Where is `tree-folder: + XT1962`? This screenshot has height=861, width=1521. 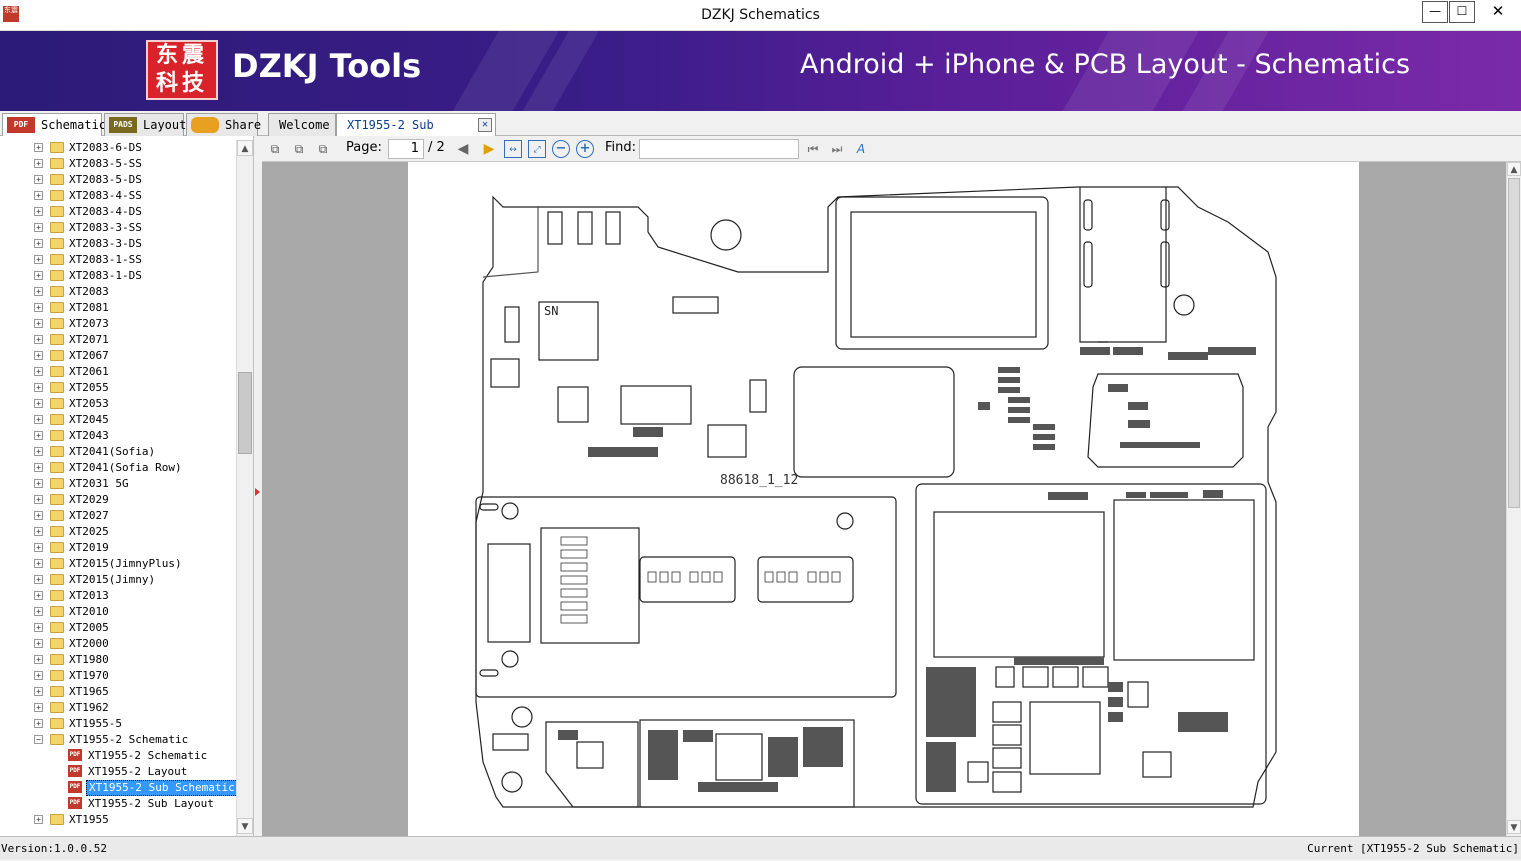
tree-folder: + XT1962 is located at coordinates (118, 708).